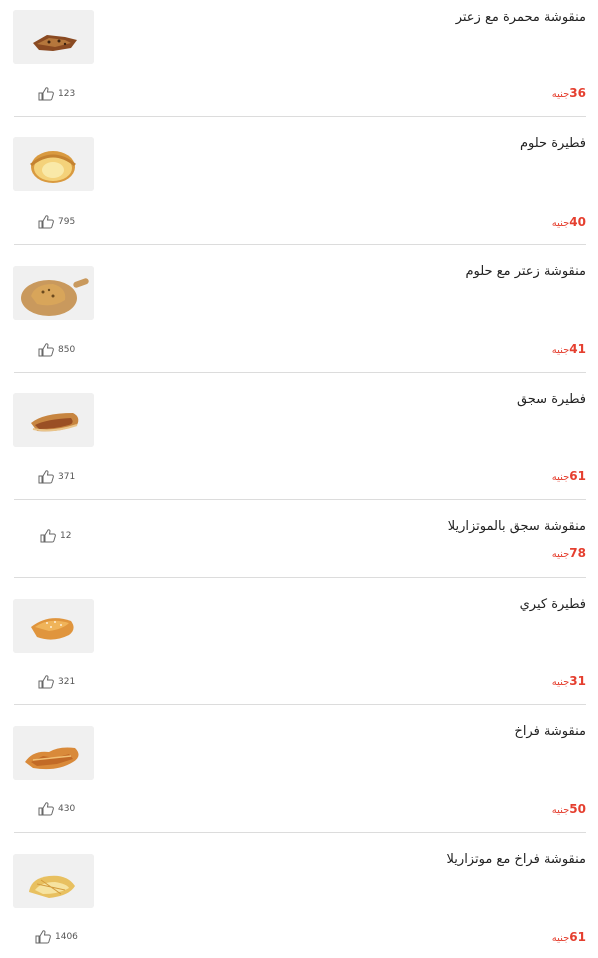 The height and width of the screenshot is (958, 598). What do you see at coordinates (299, 316) in the screenshot?
I see `menu-item: منقوشة زعتر مع حلوم 41جنيه 850` at bounding box center [299, 316].